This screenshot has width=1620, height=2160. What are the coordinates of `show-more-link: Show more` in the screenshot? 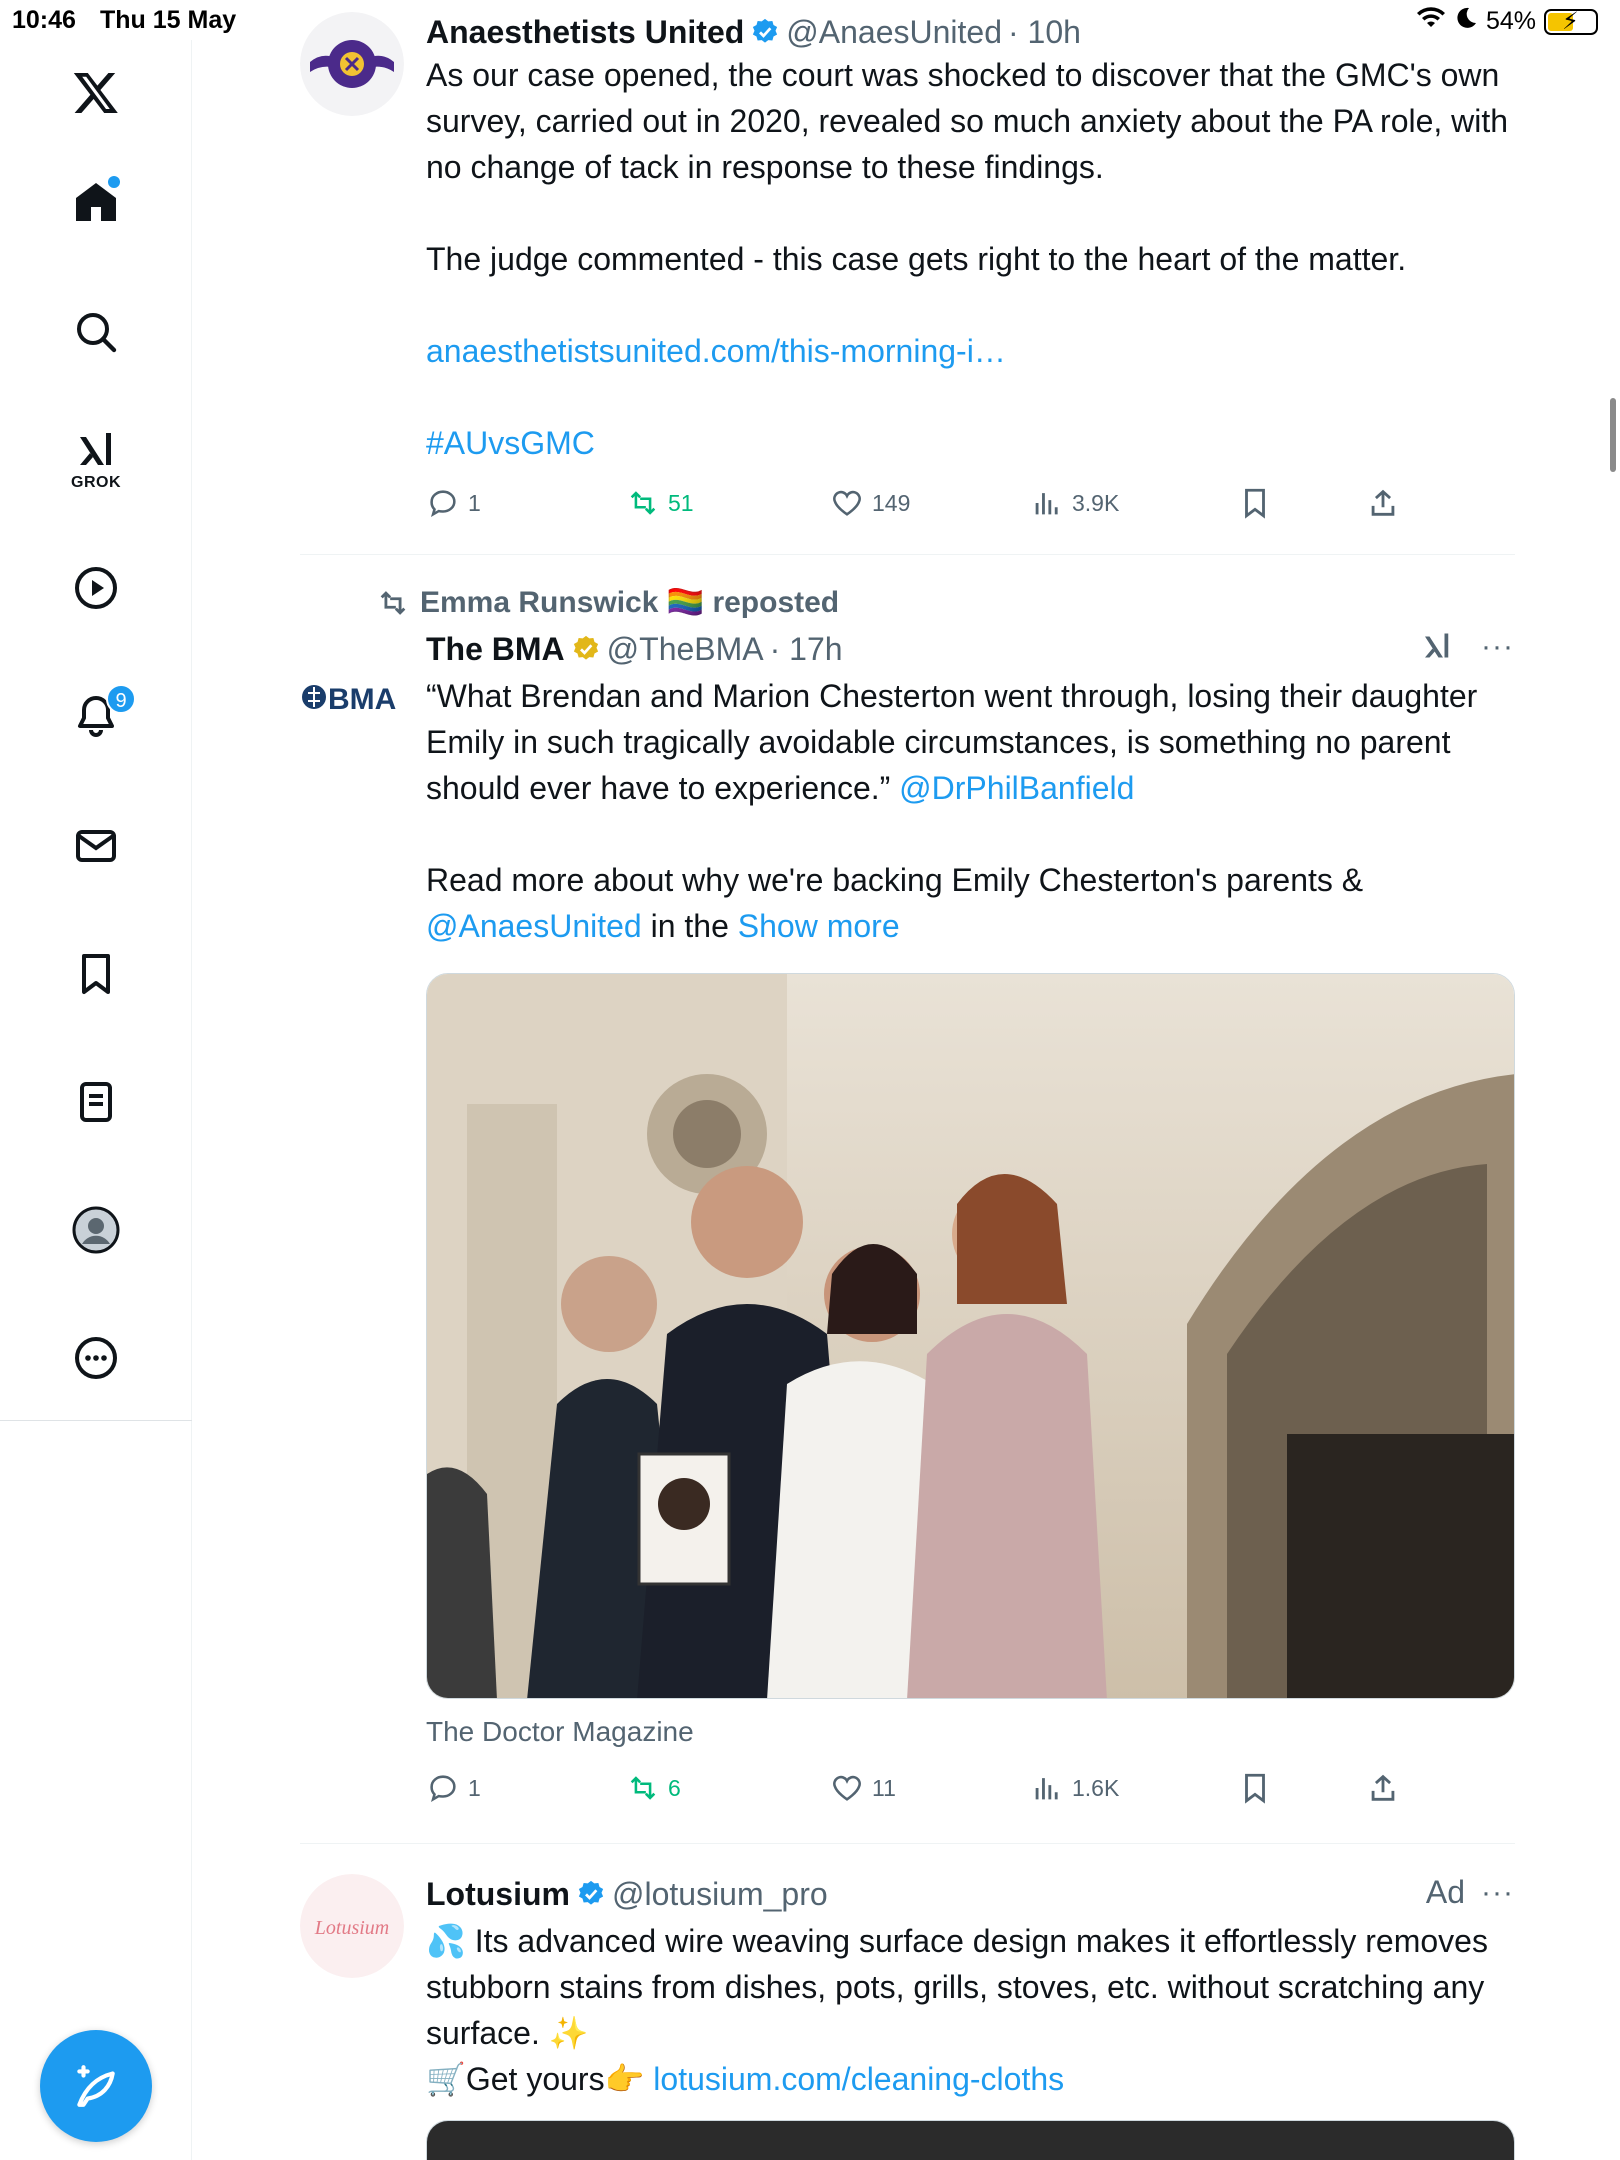 It's located at (819, 926).